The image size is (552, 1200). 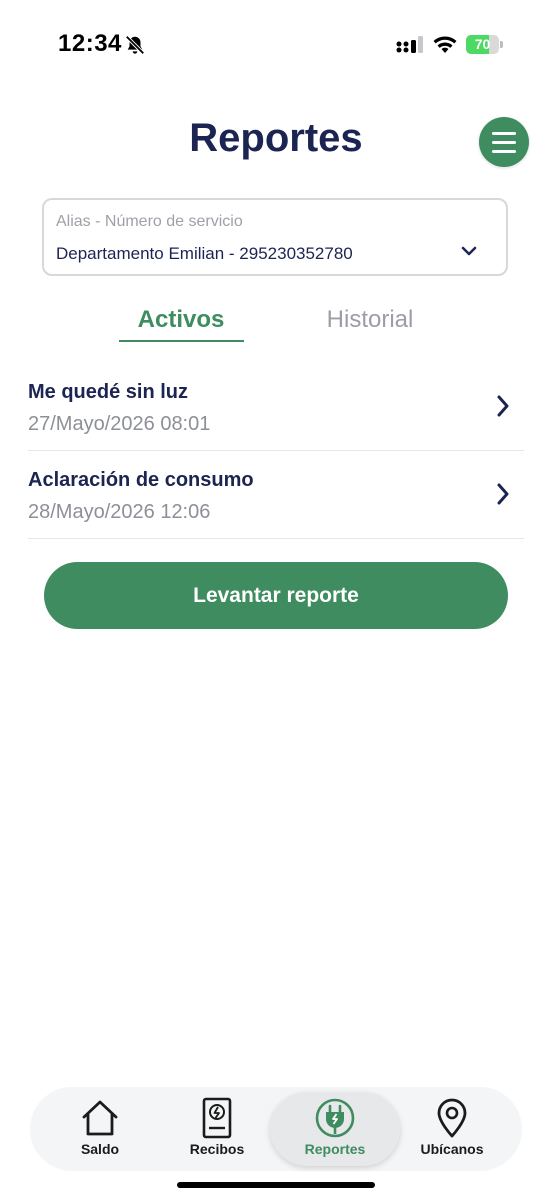 I want to click on chevron-down-icon, so click(x=469, y=251).